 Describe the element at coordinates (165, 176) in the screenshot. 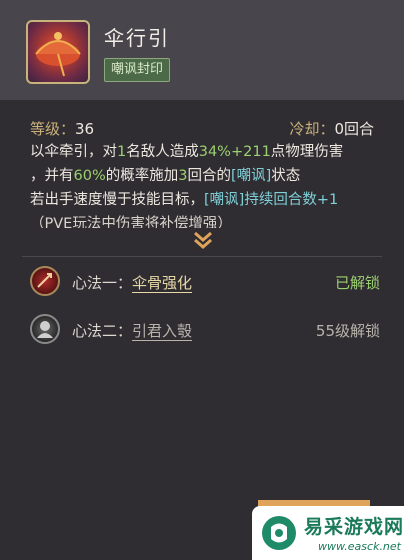

I see `desc-line-2: ，并有60%的概率施加3回合的[嘲讽]状态` at that location.